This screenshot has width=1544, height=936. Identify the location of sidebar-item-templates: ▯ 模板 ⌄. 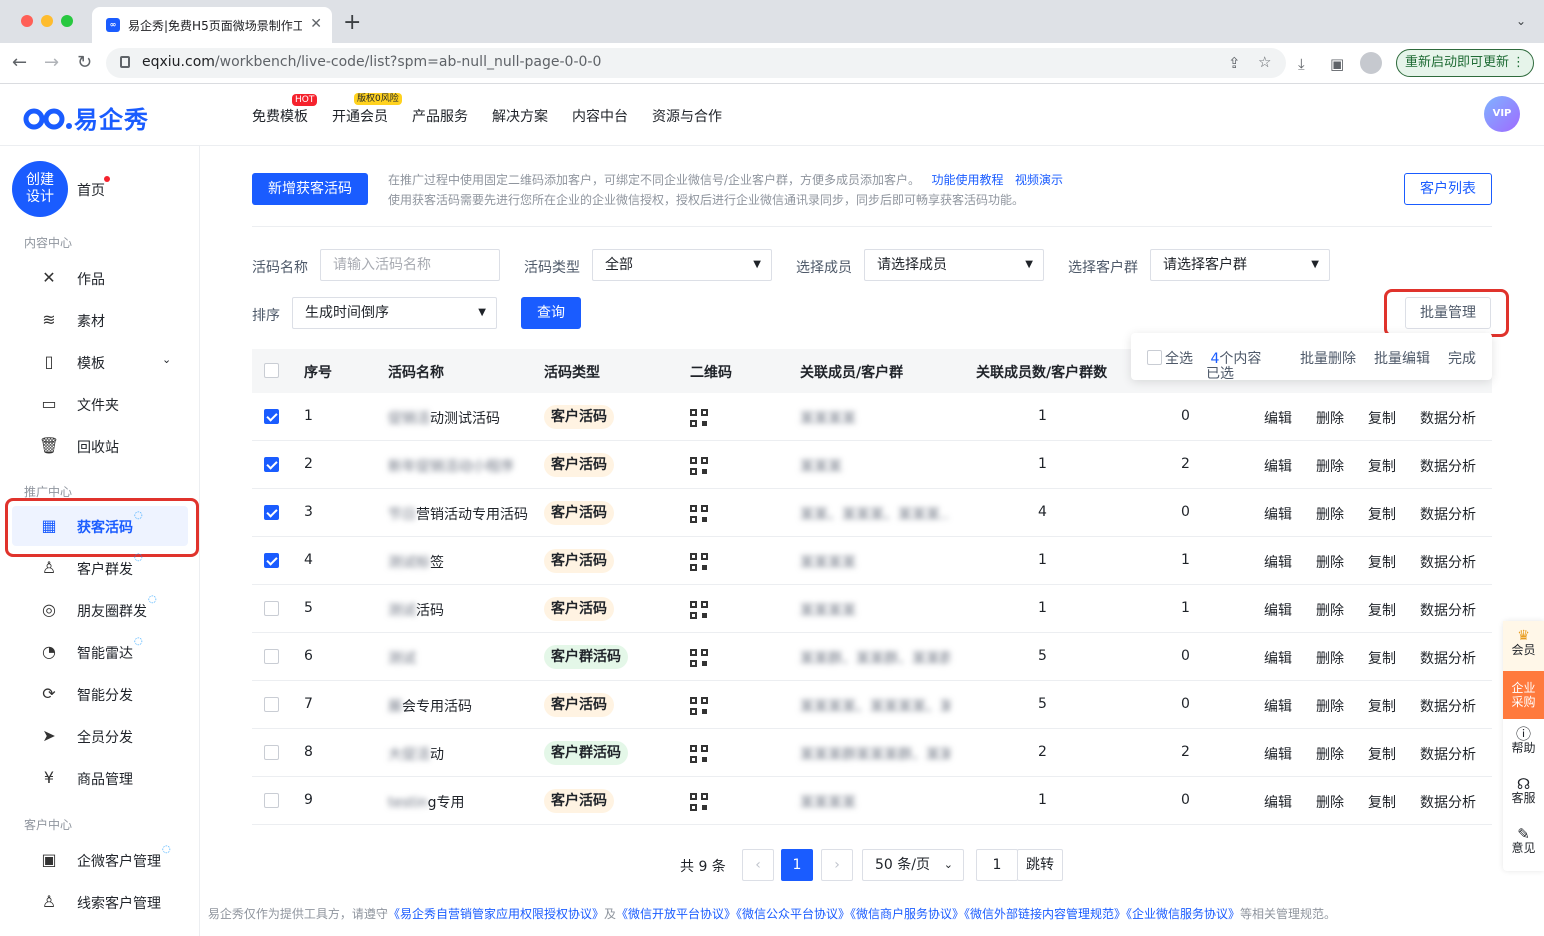
(113, 362).